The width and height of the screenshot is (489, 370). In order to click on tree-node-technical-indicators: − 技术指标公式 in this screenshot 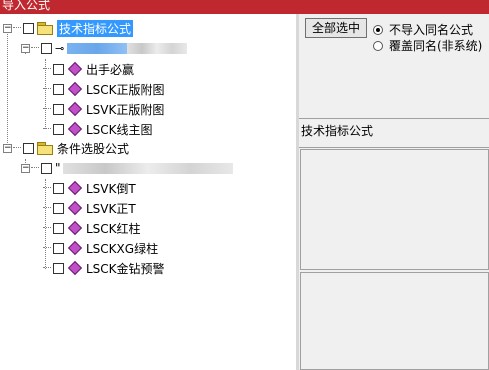, I will do `click(68, 28)`.